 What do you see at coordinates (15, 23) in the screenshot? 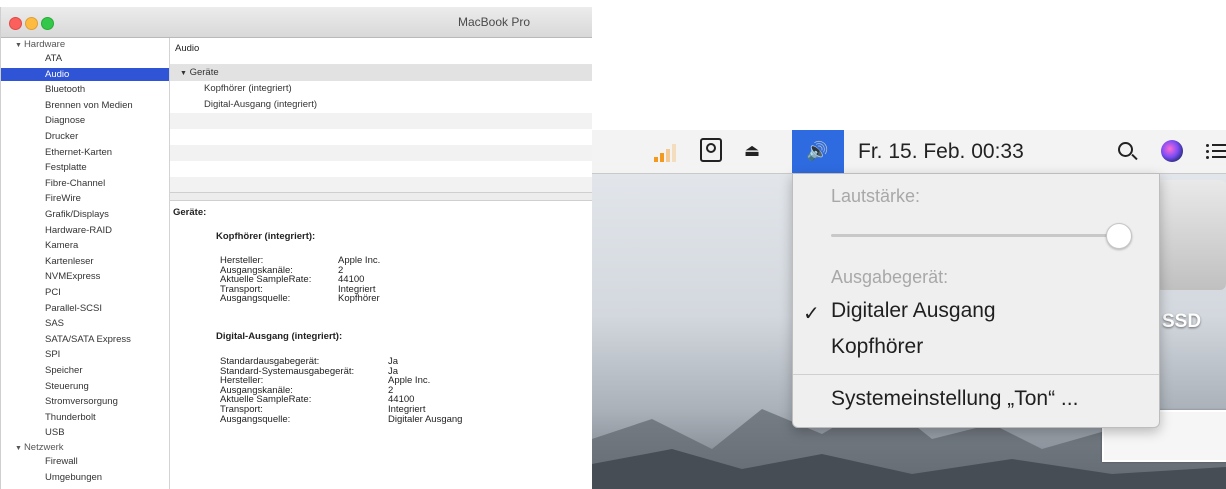
I see `close-button` at bounding box center [15, 23].